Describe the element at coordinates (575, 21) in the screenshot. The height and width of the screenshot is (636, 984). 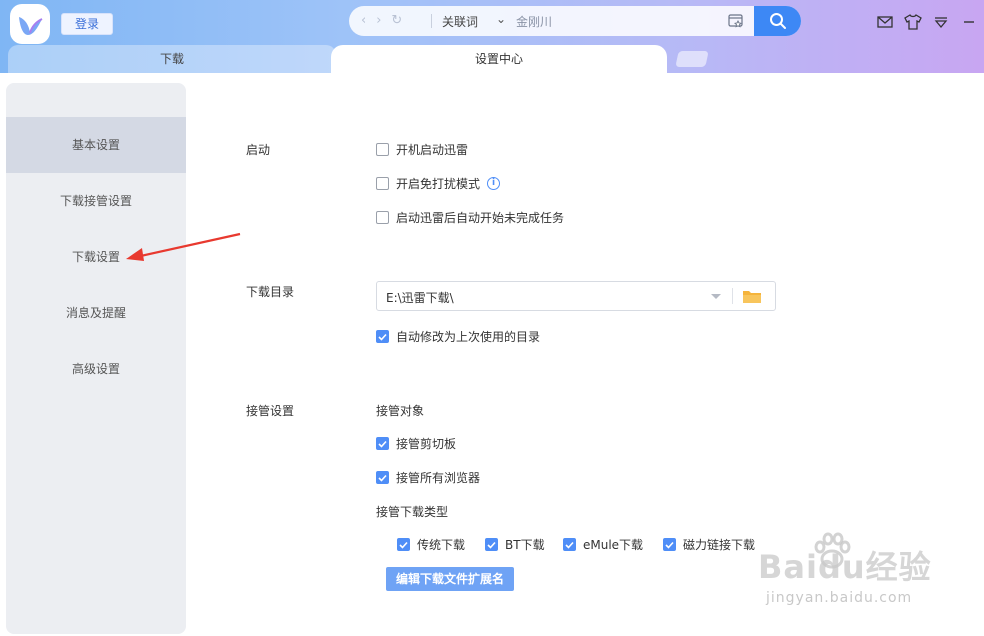
I see `search-bar: ‹ › ↻ 关联词 ⌄ 金刚川` at that location.